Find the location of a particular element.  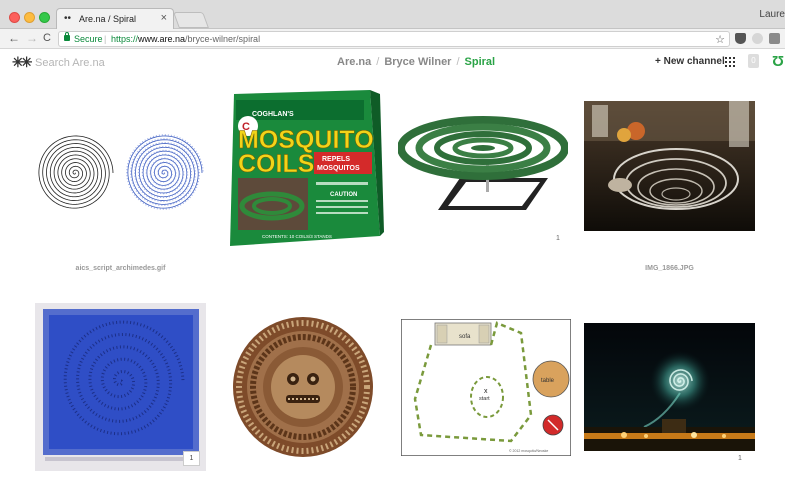

block-night-spiral-photo is located at coordinates (669, 387).